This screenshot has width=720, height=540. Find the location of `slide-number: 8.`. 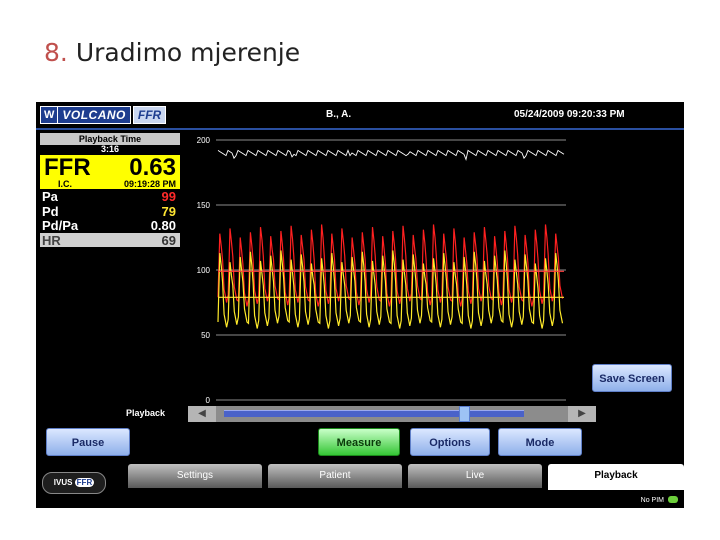

slide-number: 8. is located at coordinates (56, 52).